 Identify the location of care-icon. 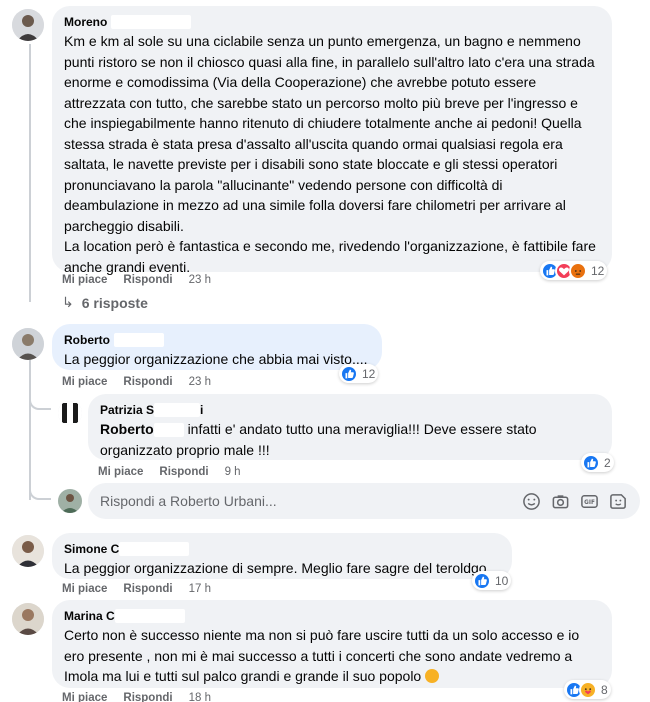
(588, 689).